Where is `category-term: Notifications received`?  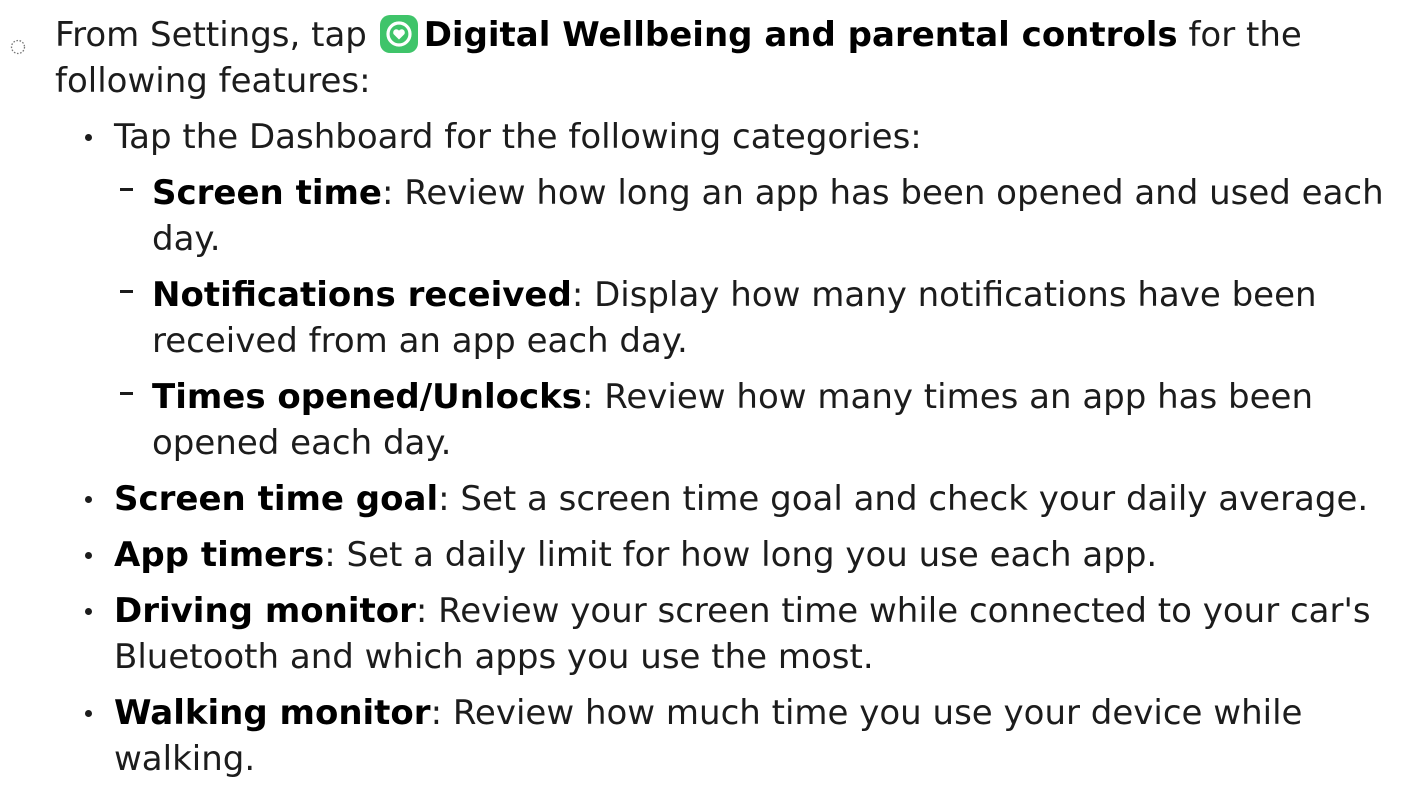 category-term: Notifications received is located at coordinates (362, 295).